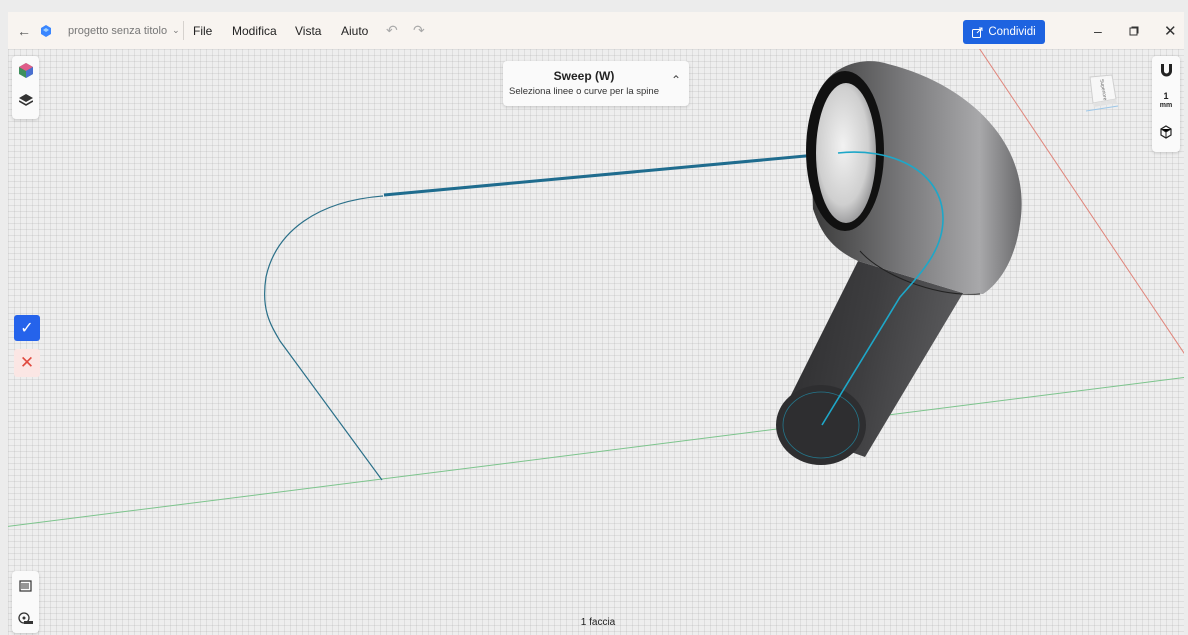 This screenshot has width=1188, height=635. Describe the element at coordinates (25, 617) in the screenshot. I see `measure-tape-icon` at that location.